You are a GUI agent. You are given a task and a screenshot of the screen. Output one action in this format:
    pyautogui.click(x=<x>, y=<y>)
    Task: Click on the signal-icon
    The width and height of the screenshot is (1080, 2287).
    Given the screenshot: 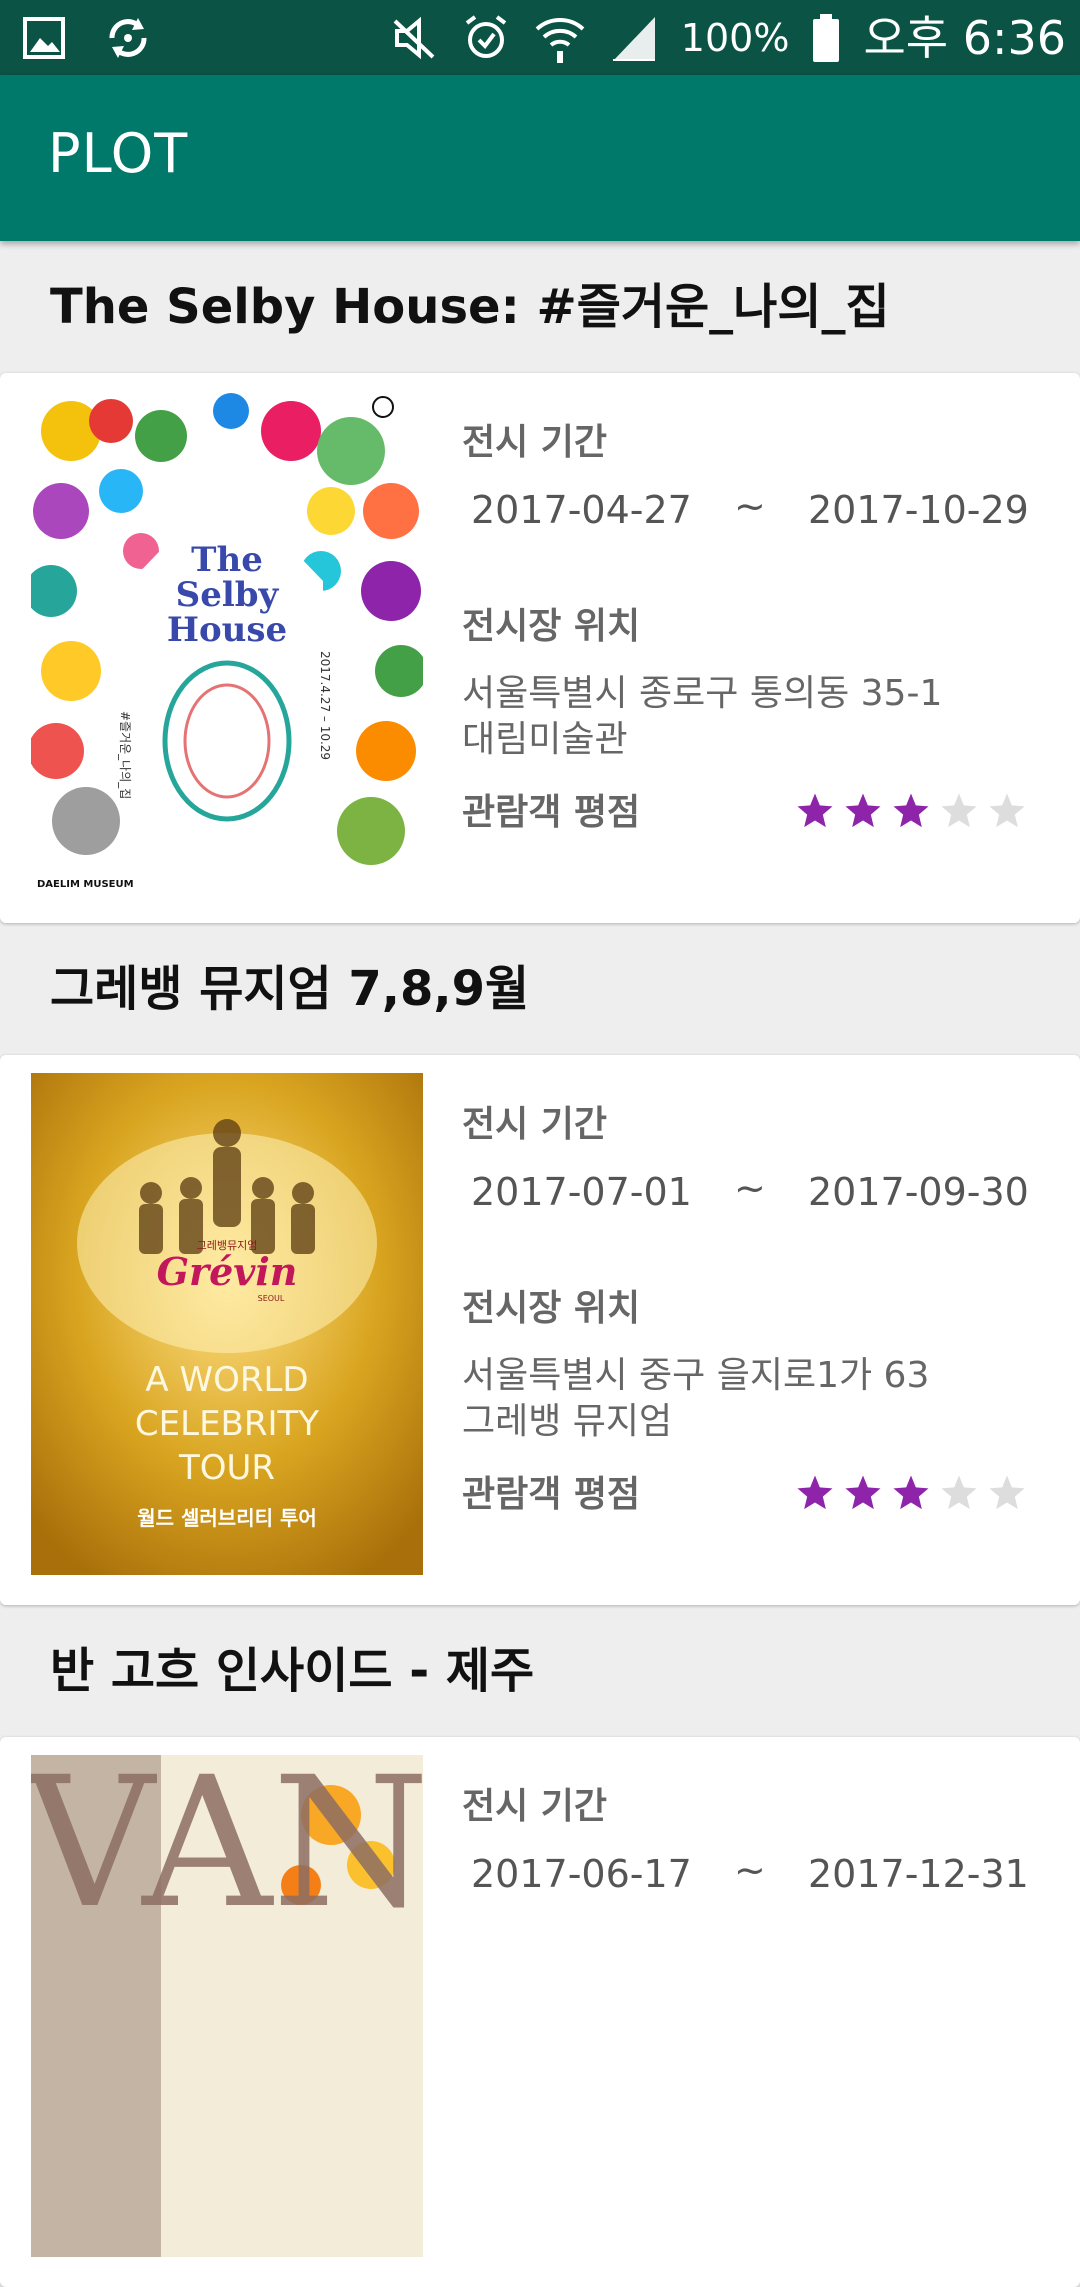 What is the action you would take?
    pyautogui.click(x=634, y=38)
    